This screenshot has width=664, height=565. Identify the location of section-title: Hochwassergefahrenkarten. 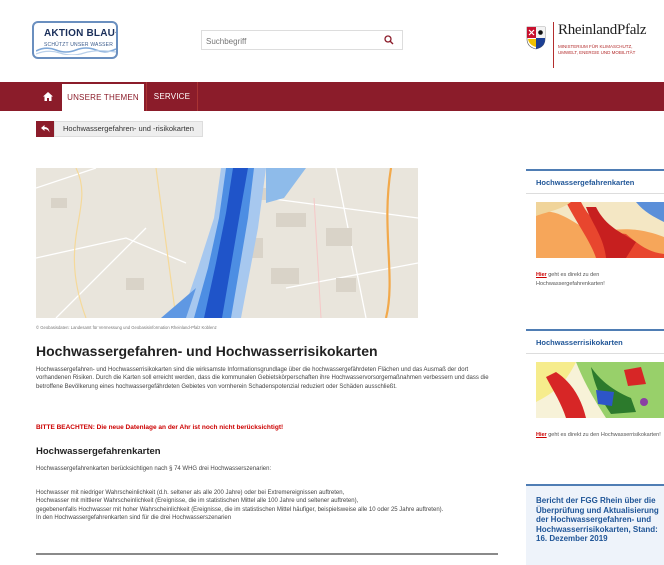
(98, 451).